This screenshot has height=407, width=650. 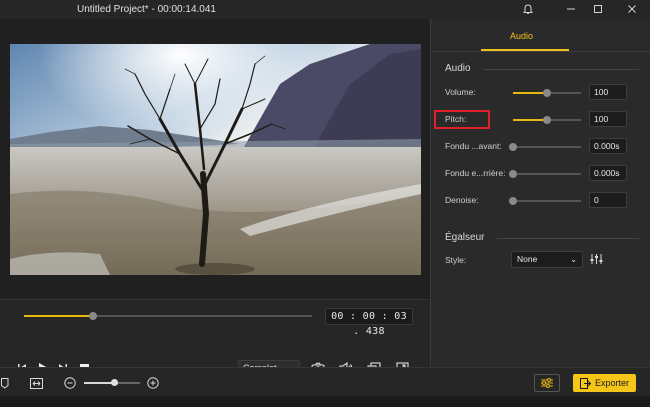 What do you see at coordinates (215, 338) in the screenshot?
I see `playback-bar: 00 : 00 : 03 . 438 Complet ⌄` at bounding box center [215, 338].